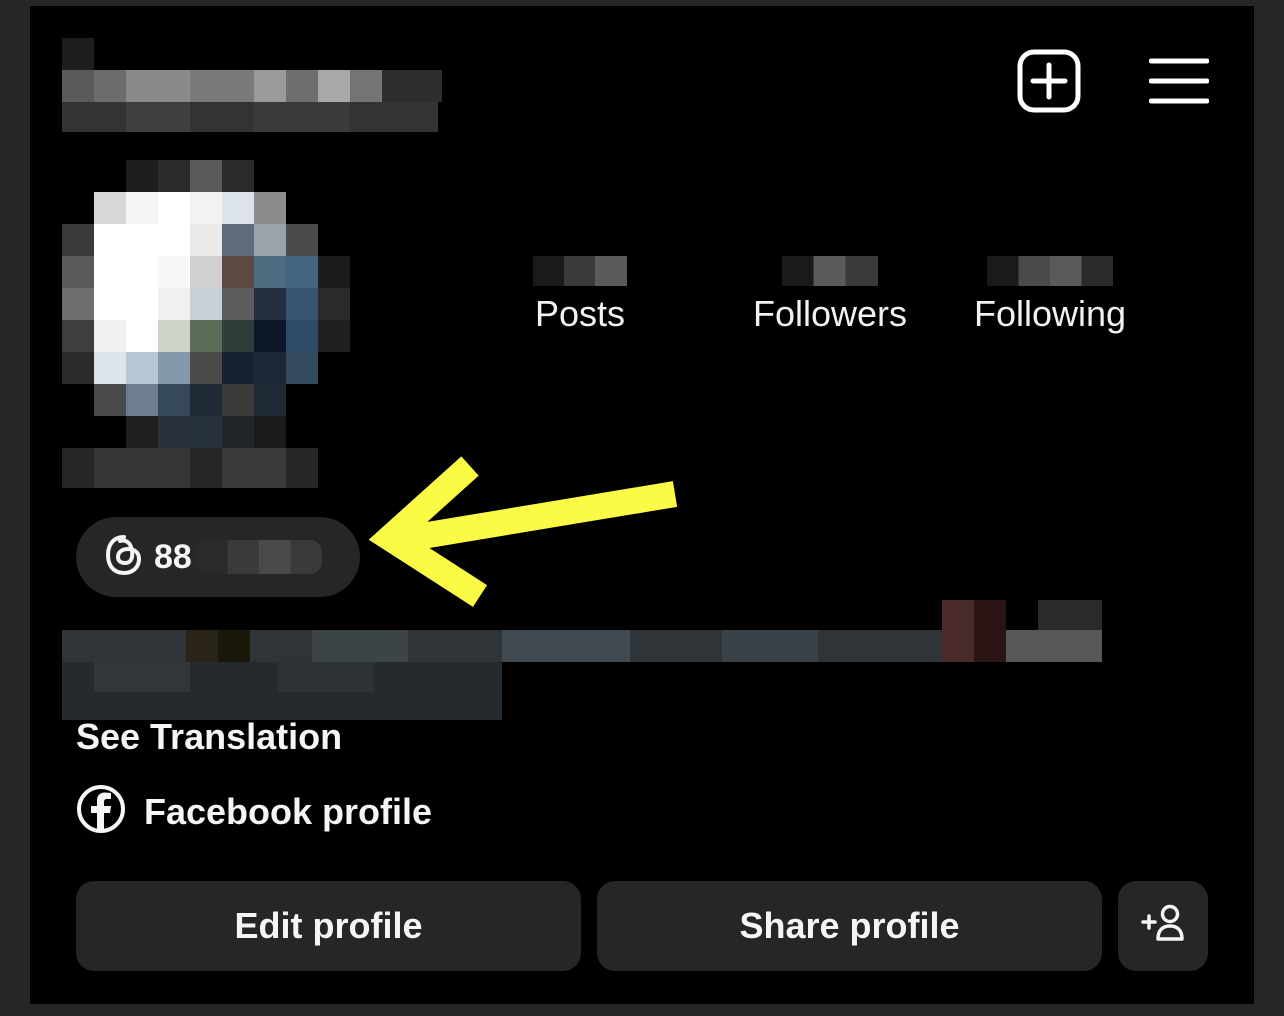 The image size is (1284, 1016). Describe the element at coordinates (830, 274) in the screenshot. I see `followers-count-redacted` at that location.